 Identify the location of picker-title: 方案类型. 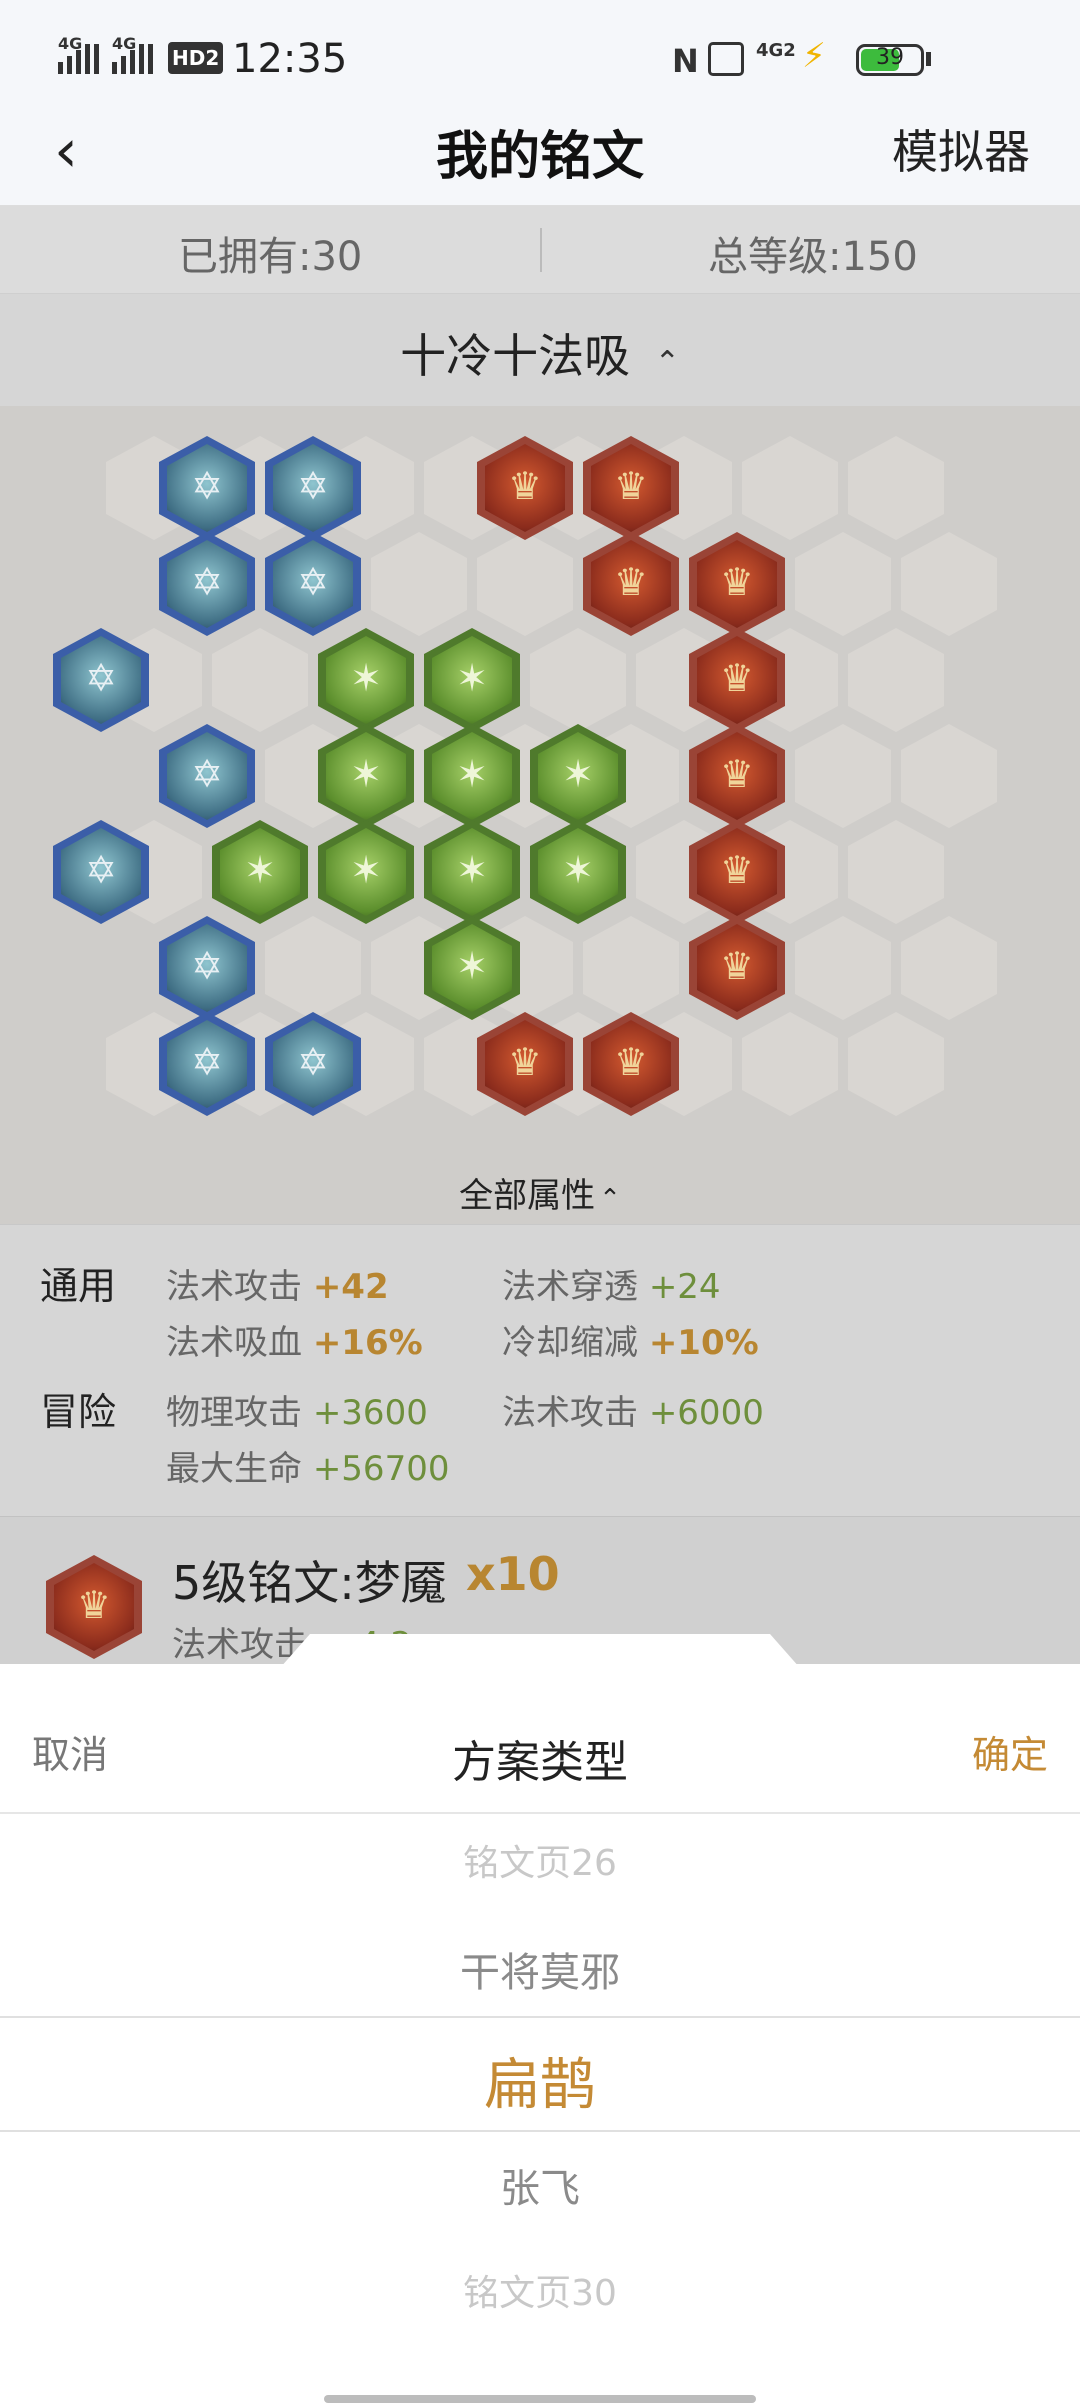
(540, 1762).